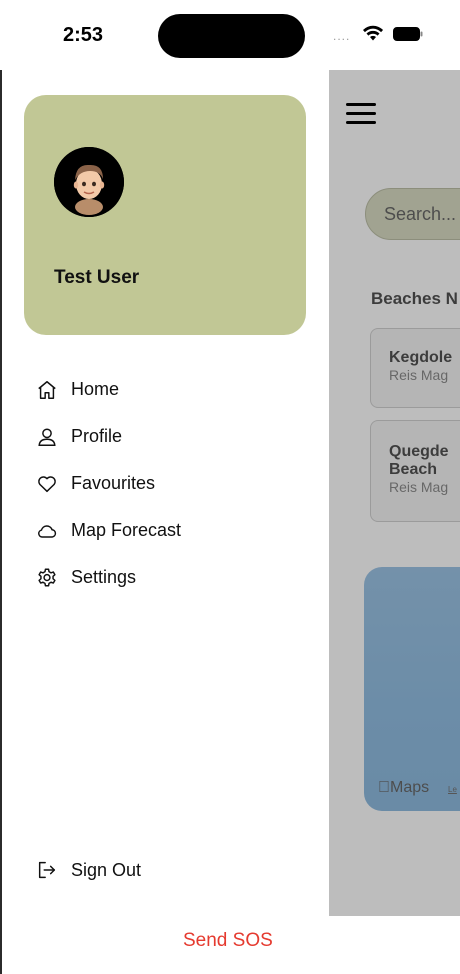 The width and height of the screenshot is (460, 974). Describe the element at coordinates (373, 33) in the screenshot. I see `wifi-icon` at that location.